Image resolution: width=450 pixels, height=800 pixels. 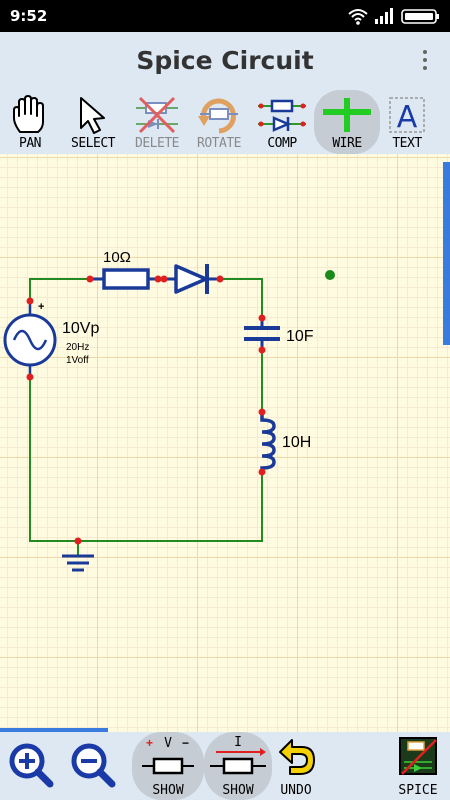 I want to click on undo-arrow-icon, so click(x=297, y=757).